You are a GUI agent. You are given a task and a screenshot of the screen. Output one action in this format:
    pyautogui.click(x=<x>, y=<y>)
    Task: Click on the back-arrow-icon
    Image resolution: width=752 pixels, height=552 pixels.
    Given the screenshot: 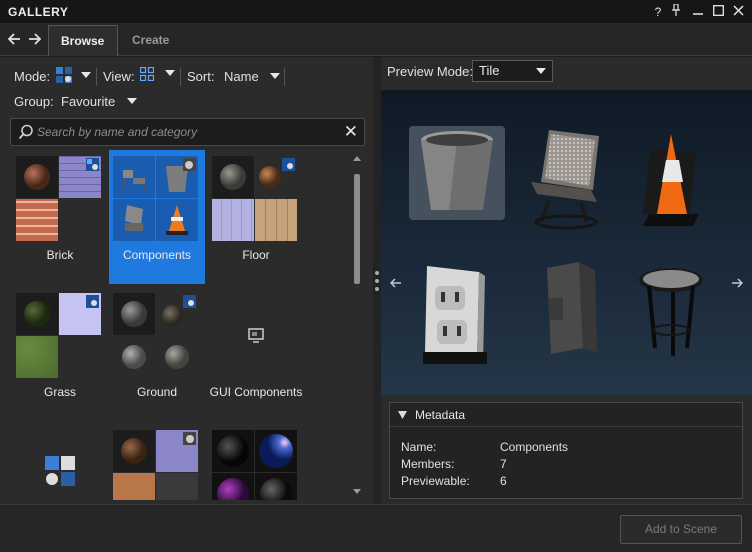 What is the action you would take?
    pyautogui.click(x=14, y=40)
    